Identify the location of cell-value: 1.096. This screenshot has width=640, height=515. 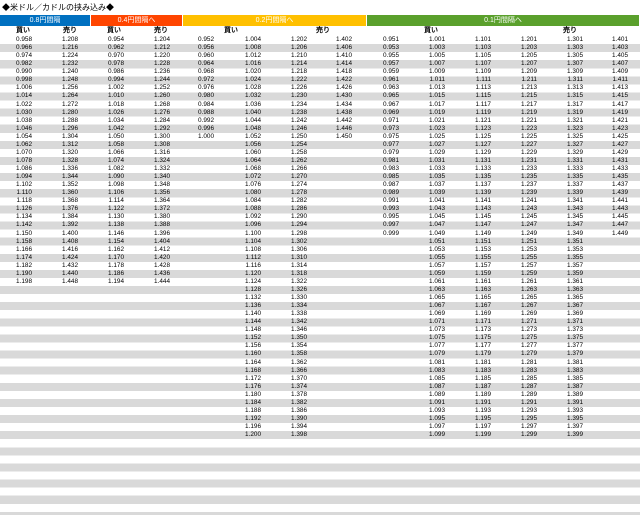
(246, 225).